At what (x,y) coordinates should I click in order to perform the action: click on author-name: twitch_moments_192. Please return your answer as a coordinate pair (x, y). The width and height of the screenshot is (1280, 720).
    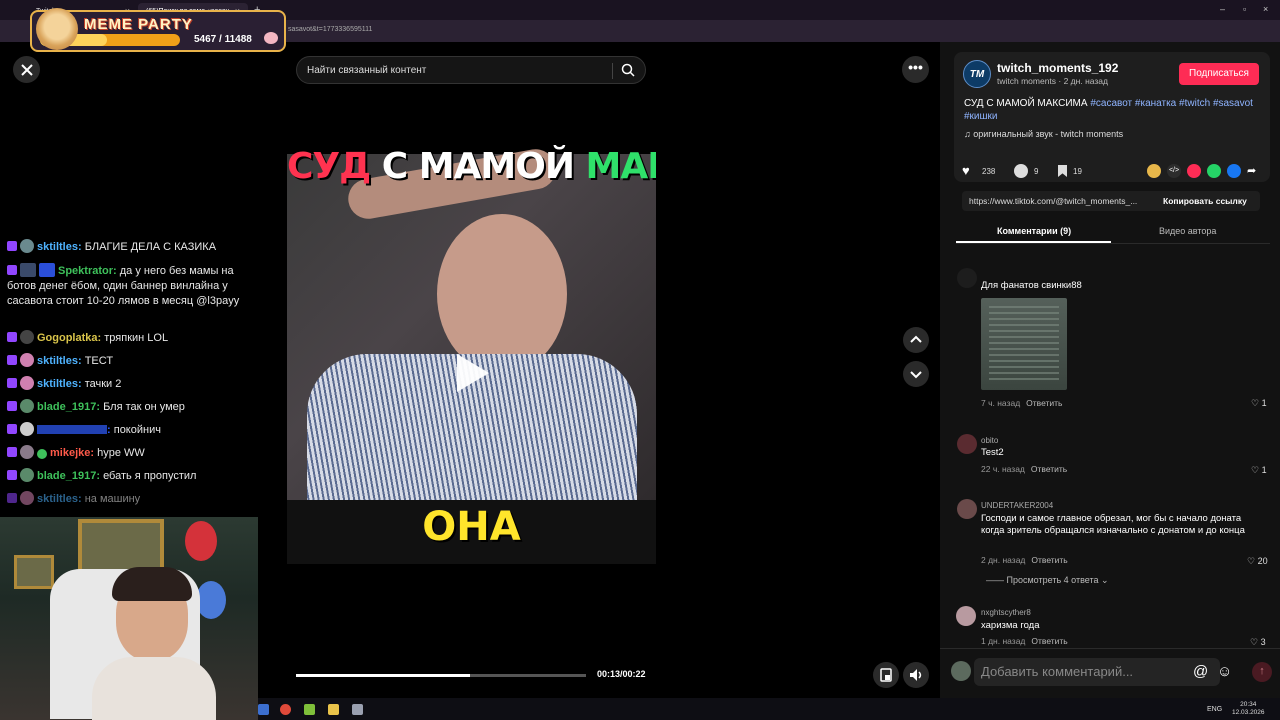
    Looking at the image, I should click on (1057, 68).